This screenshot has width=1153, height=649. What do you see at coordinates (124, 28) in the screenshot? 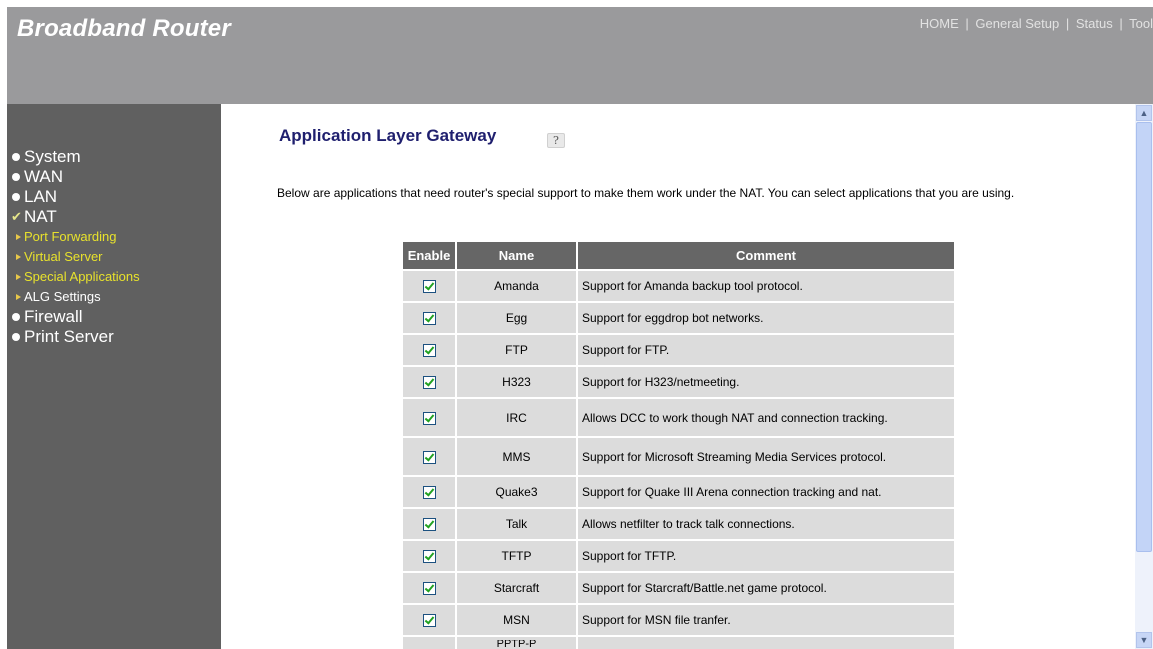
I see `brand-title: Broadband Router` at bounding box center [124, 28].